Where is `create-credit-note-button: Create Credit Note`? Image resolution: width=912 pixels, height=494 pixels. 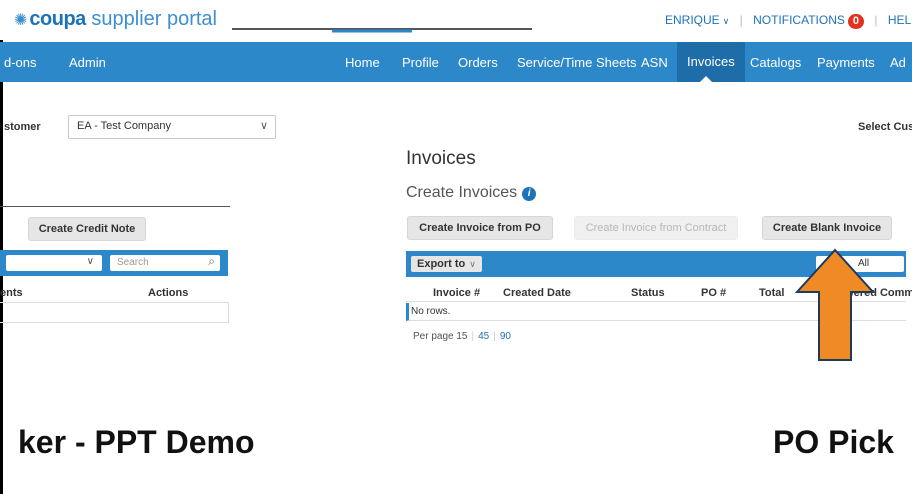
create-credit-note-button: Create Credit Note is located at coordinates (87, 229).